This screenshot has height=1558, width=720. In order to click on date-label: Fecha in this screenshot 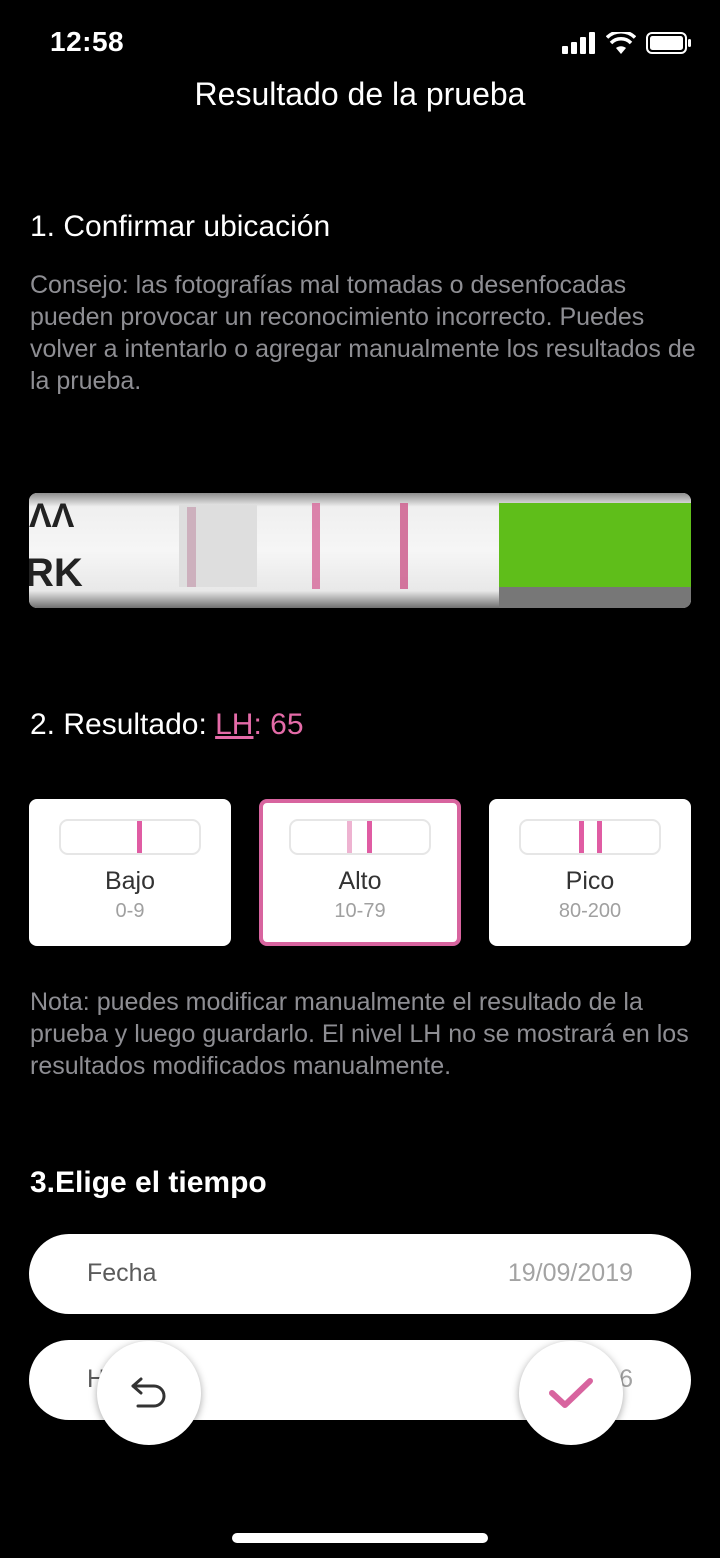, I will do `click(122, 1273)`.